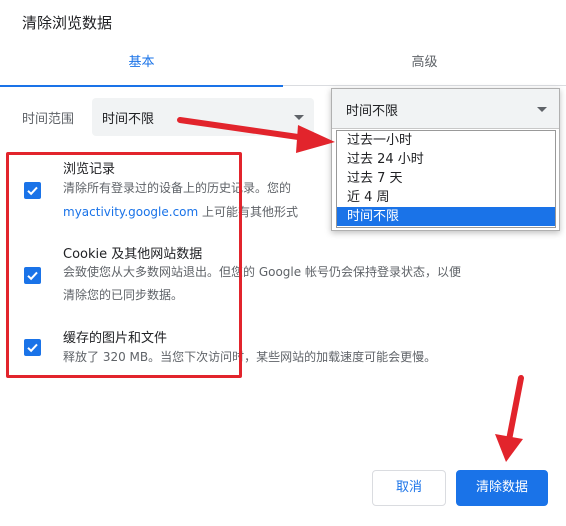 Image resolution: width=566 pixels, height=526 pixels. I want to click on time-range-label: 时间范围, so click(48, 119).